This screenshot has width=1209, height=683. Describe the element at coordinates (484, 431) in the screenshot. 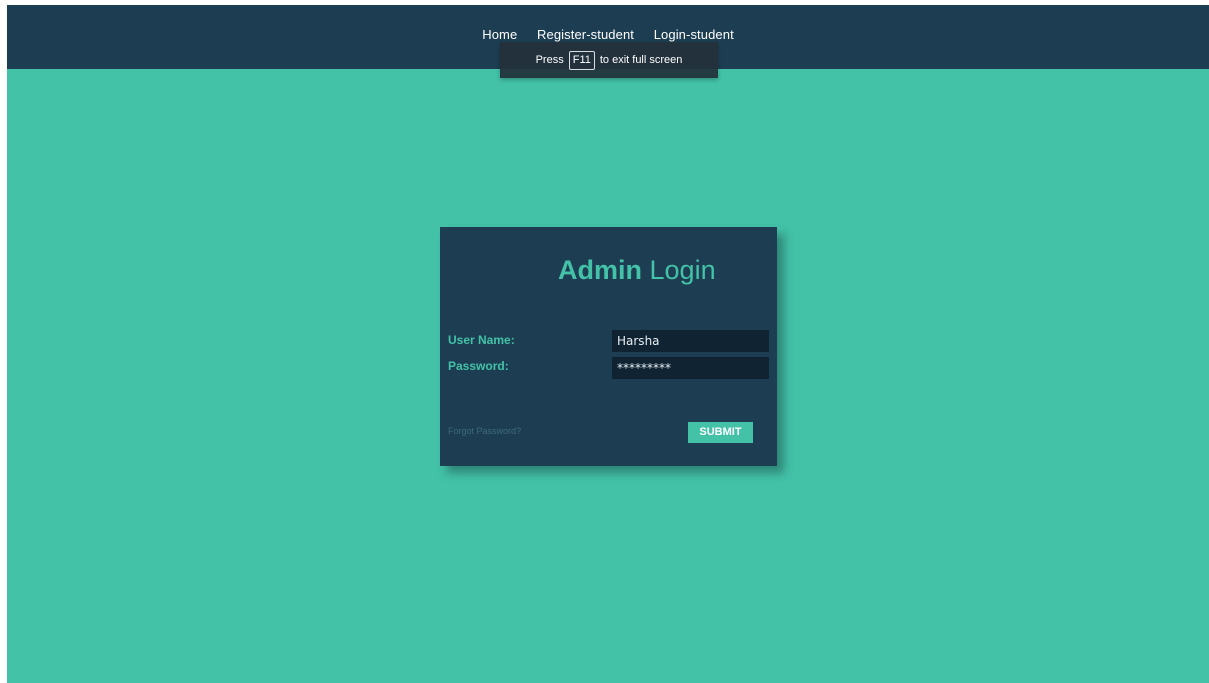

I see `forgot-password-link: Forgot Password?` at that location.